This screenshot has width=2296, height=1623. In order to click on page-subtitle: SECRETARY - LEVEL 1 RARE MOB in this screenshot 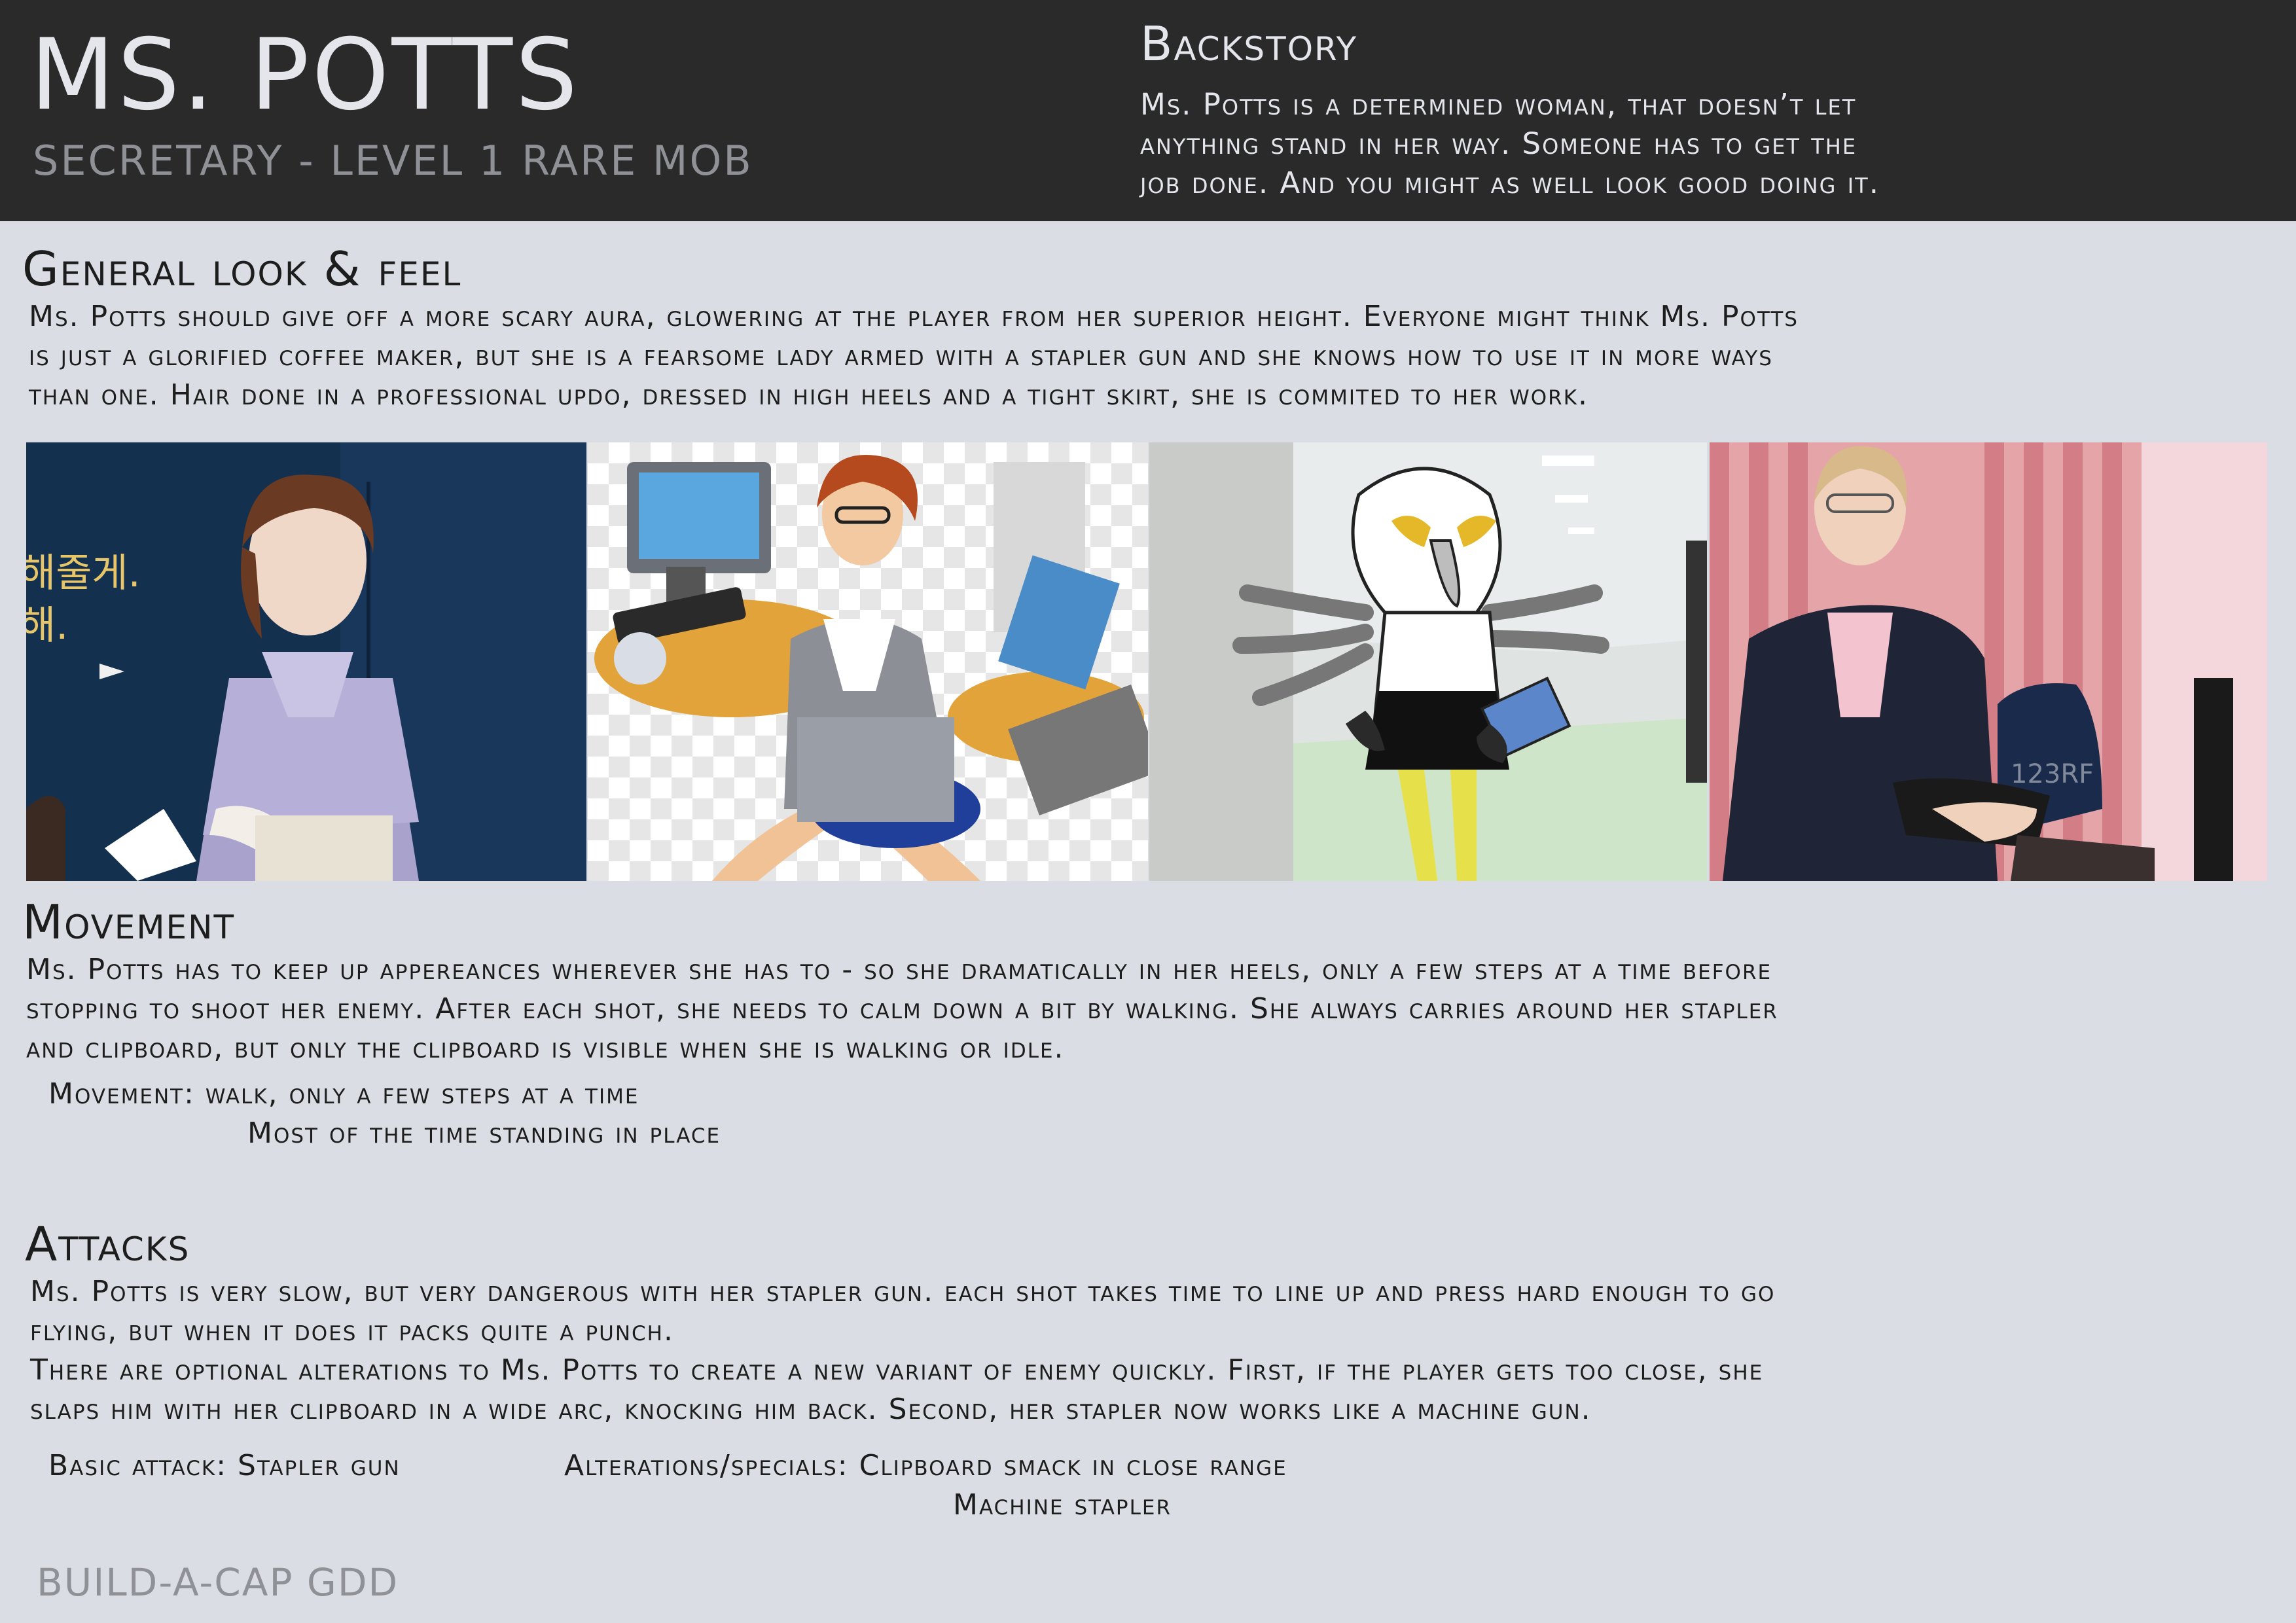, I will do `click(393, 161)`.